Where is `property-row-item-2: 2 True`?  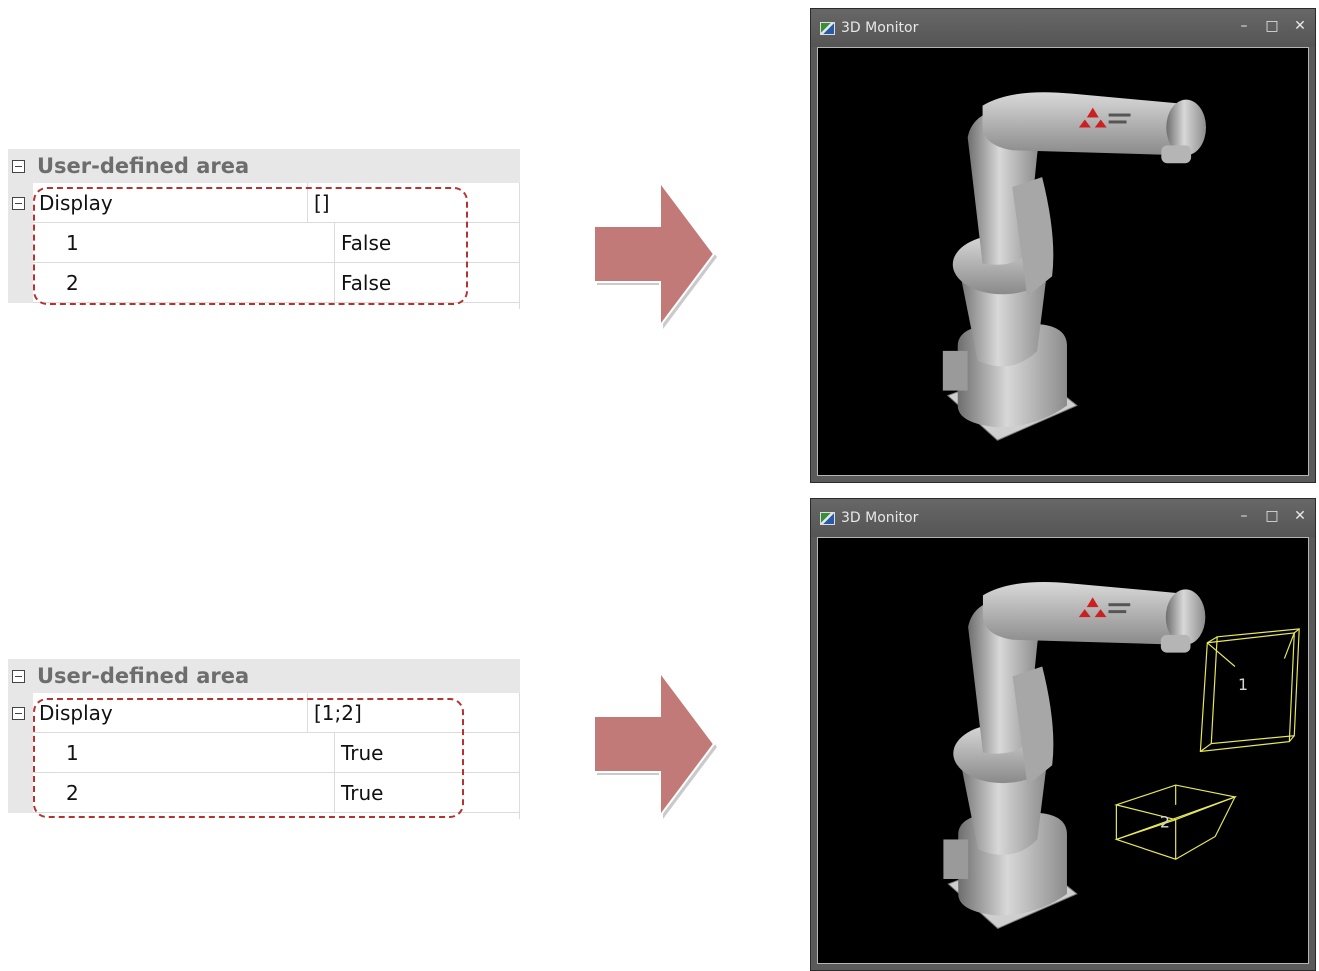 property-row-item-2: 2 True is located at coordinates (264, 793).